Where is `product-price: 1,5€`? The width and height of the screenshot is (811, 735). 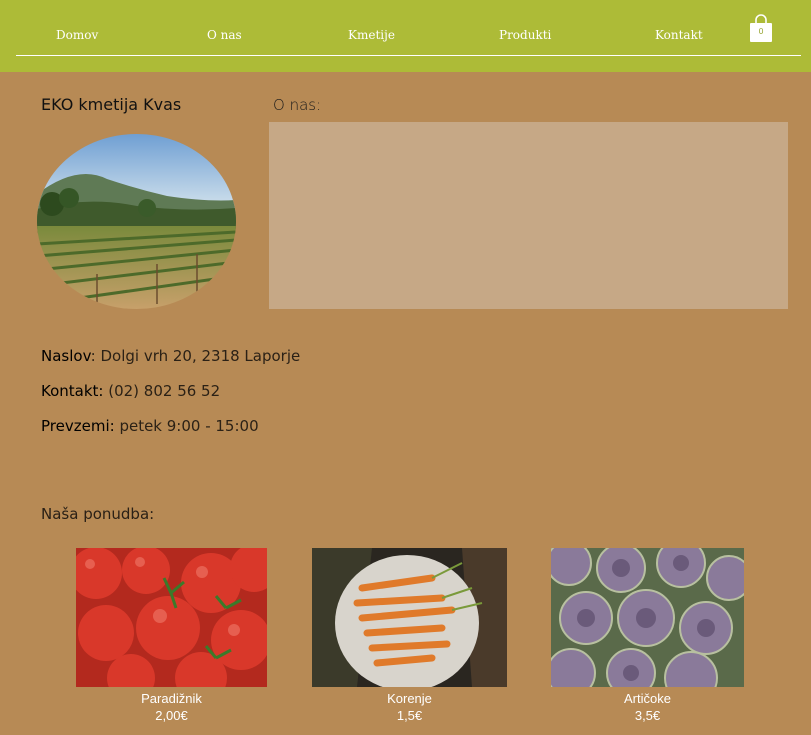 product-price: 1,5€ is located at coordinates (409, 715).